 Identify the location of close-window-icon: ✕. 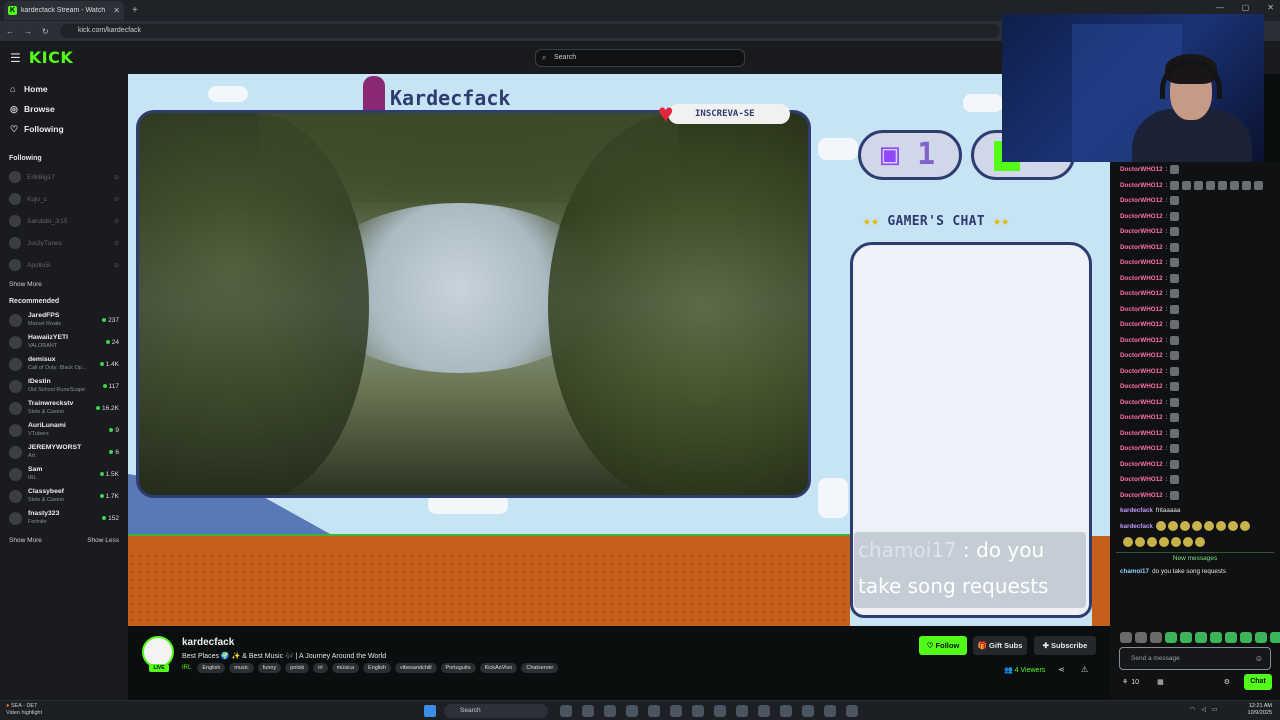
(1270, 7).